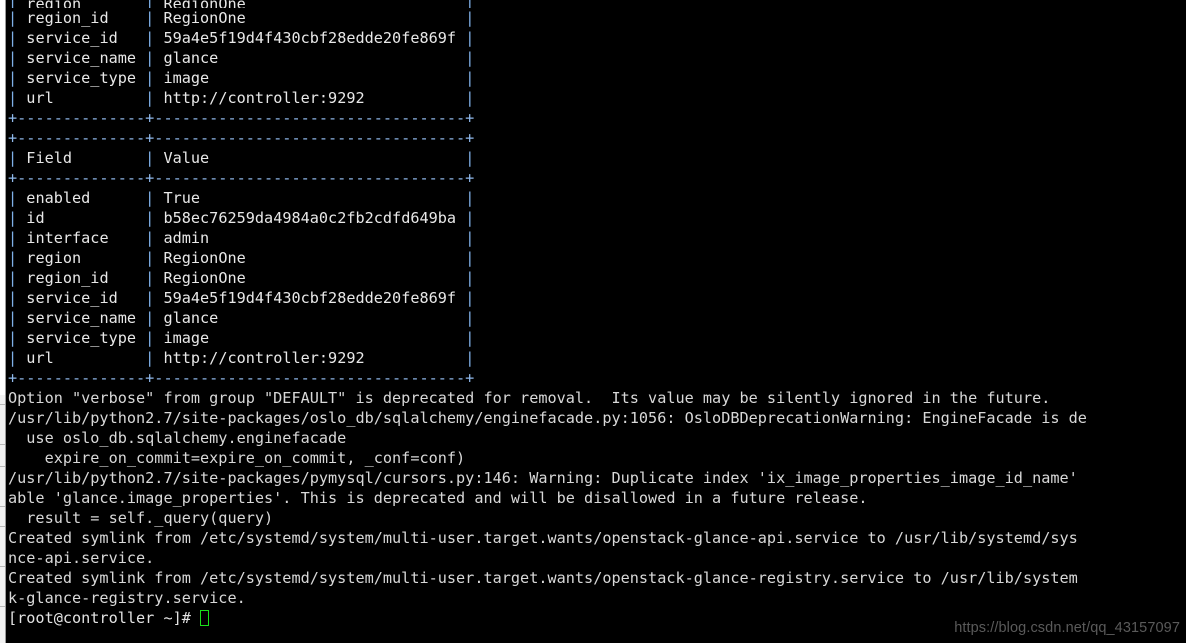 This screenshot has width=1186, height=643. I want to click on table-cell-field: Field, so click(81, 158).